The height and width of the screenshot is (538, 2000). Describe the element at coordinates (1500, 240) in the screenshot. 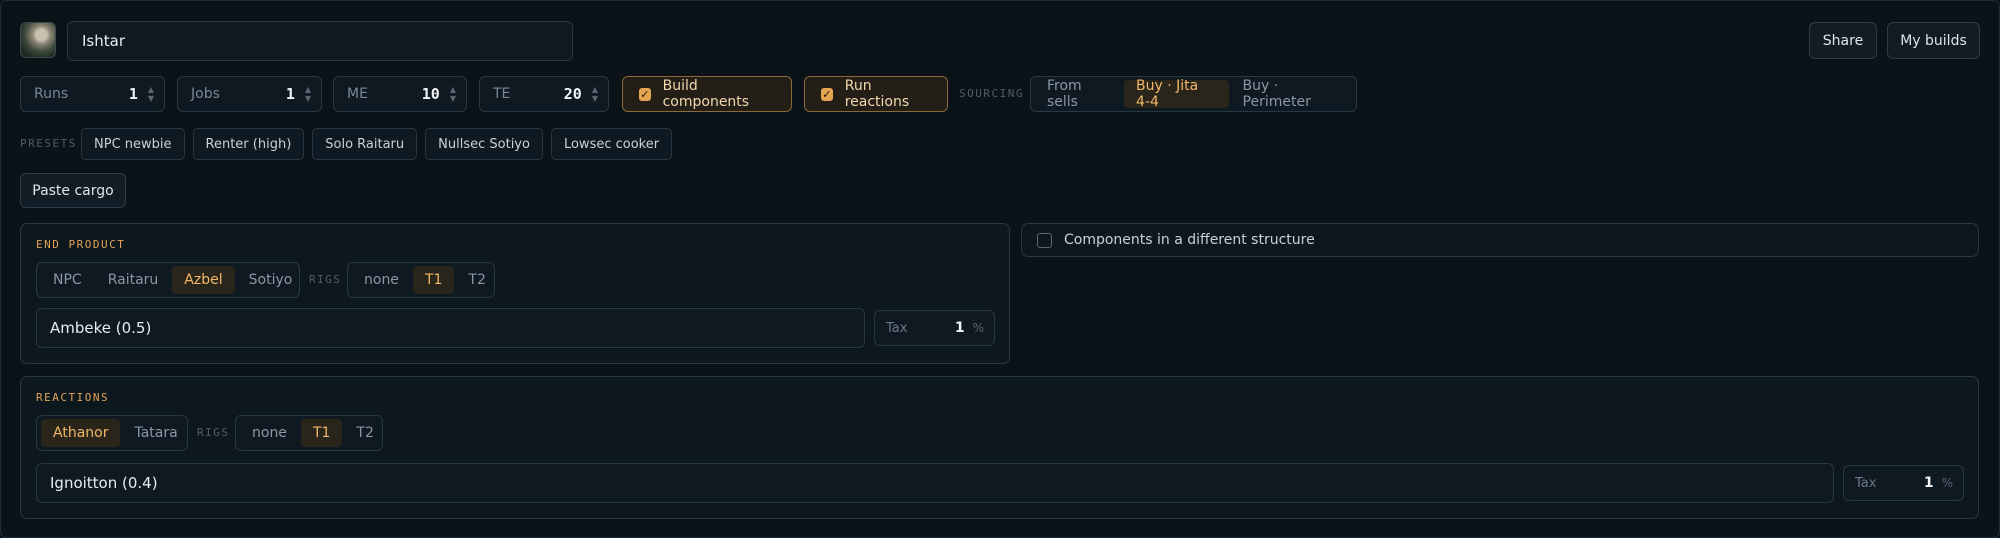

I see `components-structure-toggle: Components in a different structure` at that location.